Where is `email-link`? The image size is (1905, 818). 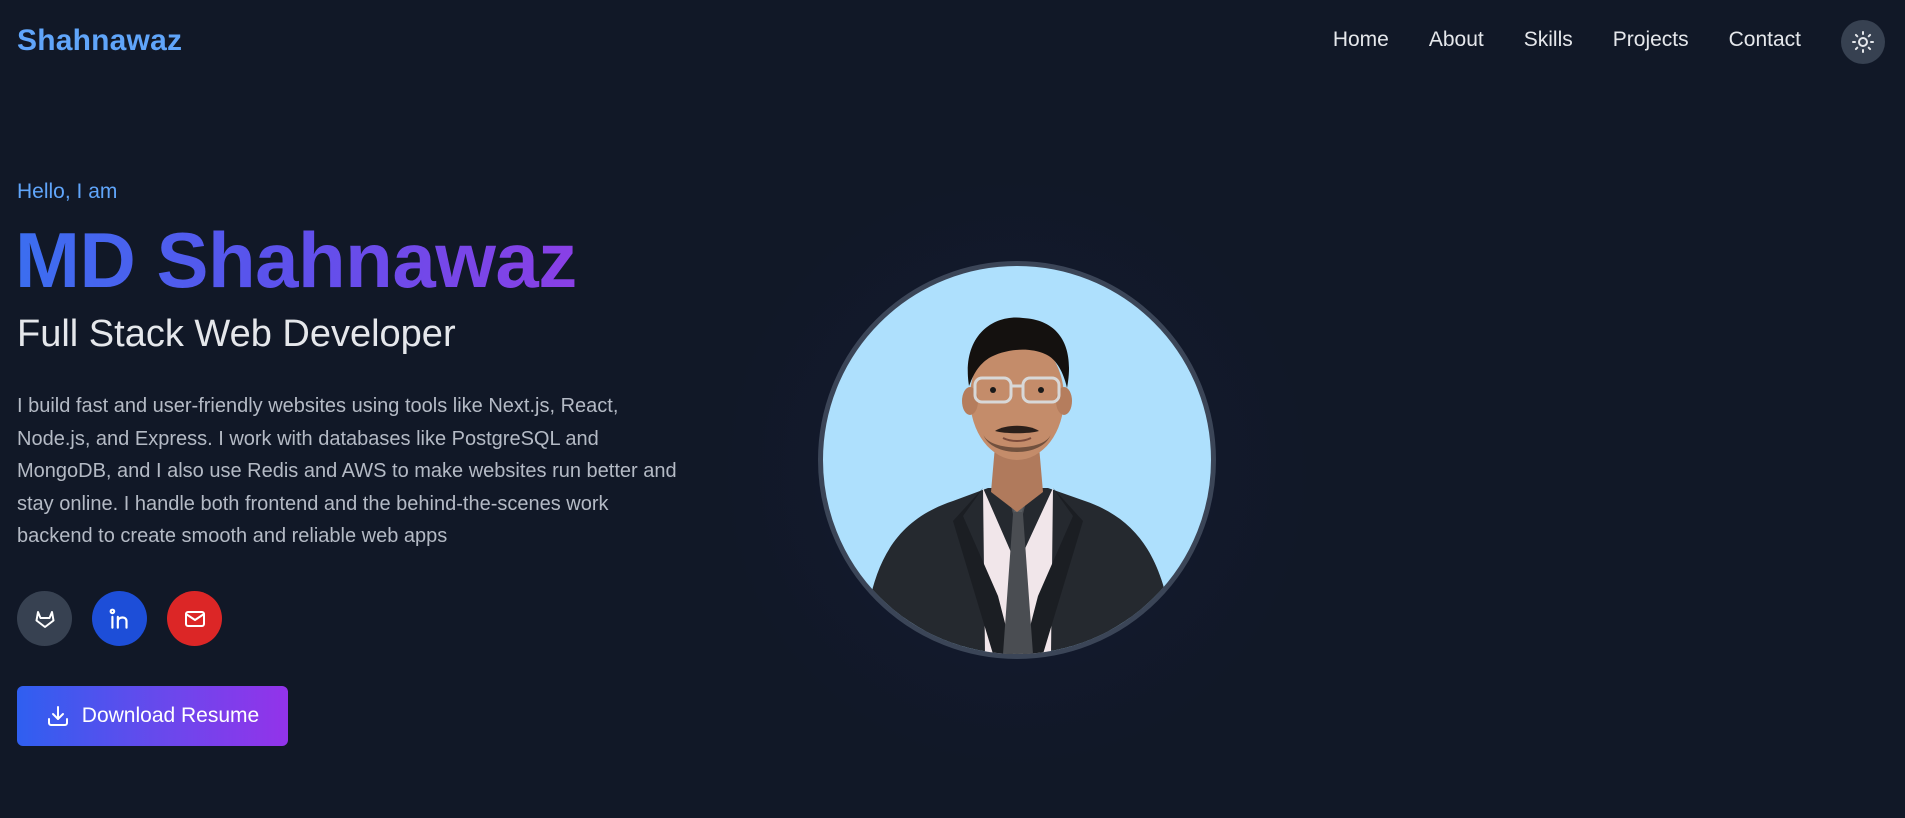
email-link is located at coordinates (194, 618).